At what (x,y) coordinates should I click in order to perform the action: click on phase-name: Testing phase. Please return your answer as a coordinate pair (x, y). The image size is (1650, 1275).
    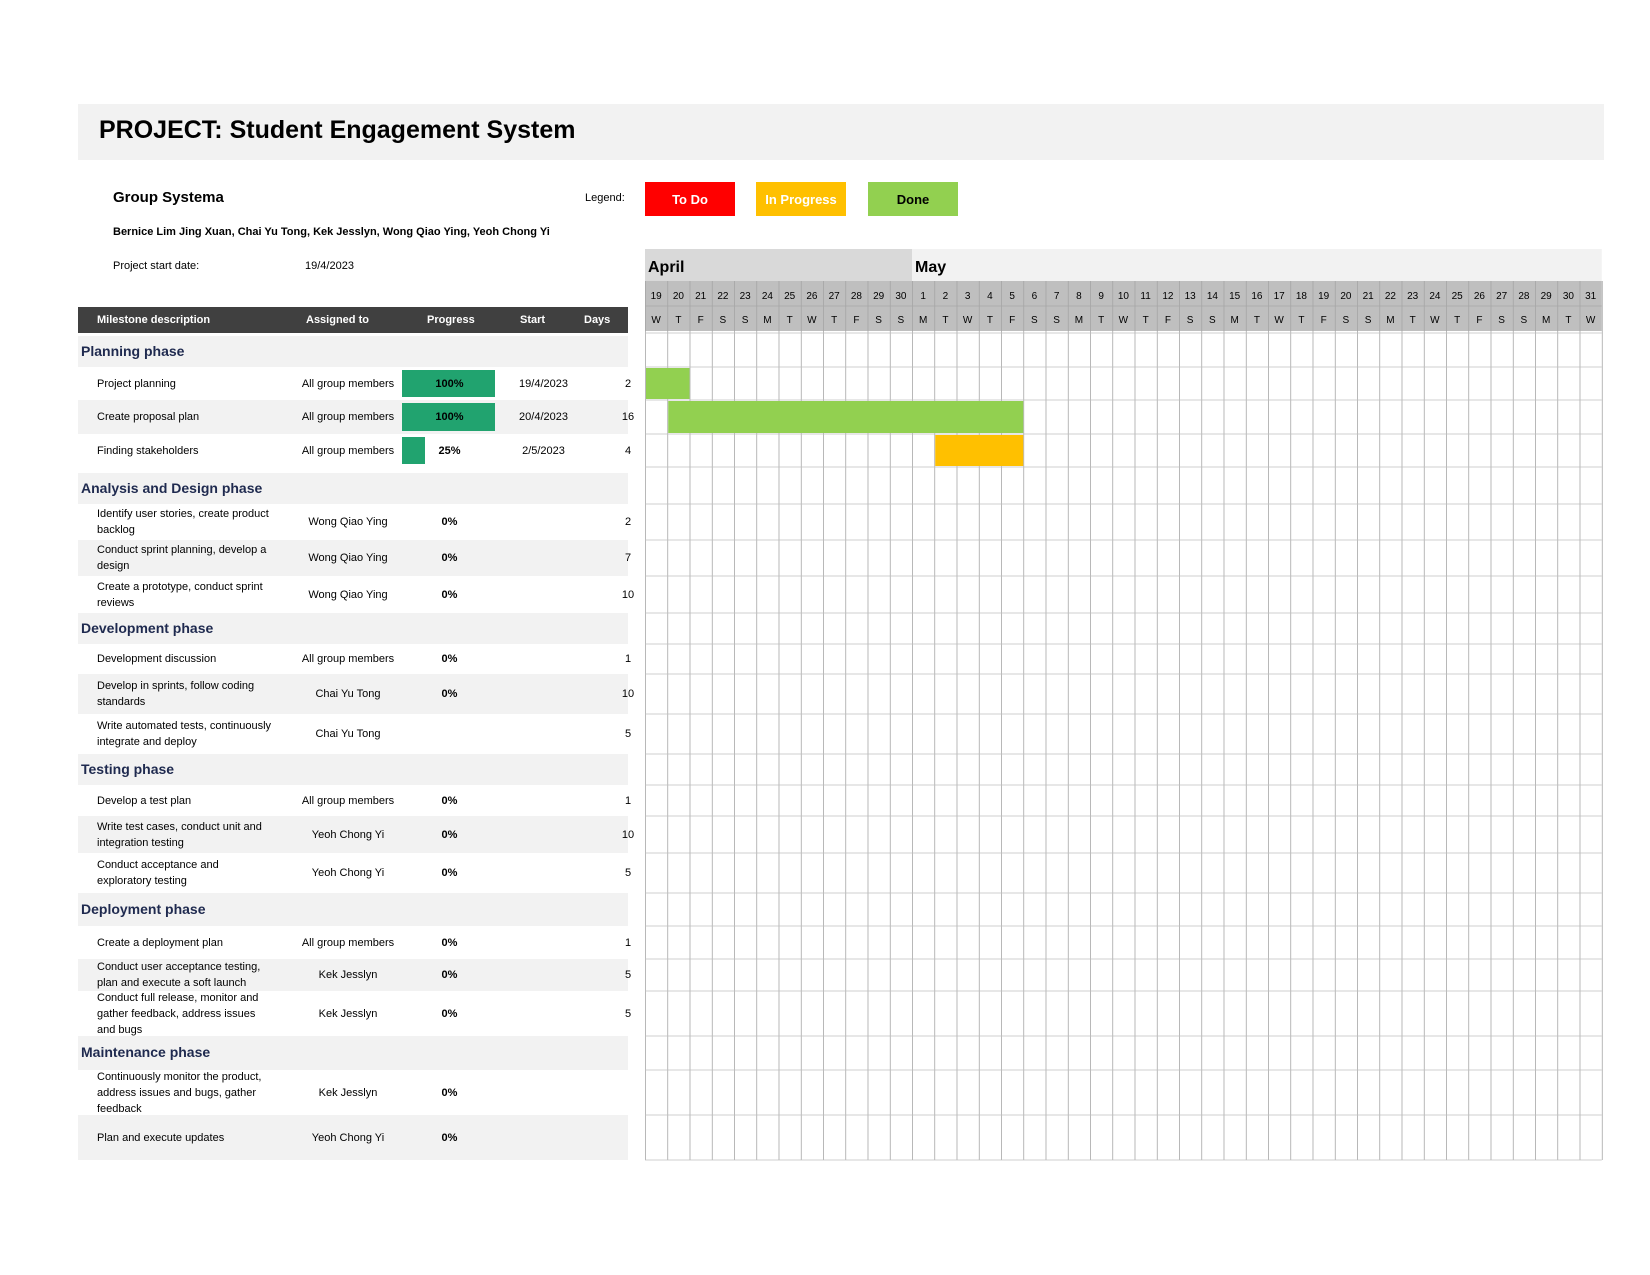
    Looking at the image, I should click on (128, 768).